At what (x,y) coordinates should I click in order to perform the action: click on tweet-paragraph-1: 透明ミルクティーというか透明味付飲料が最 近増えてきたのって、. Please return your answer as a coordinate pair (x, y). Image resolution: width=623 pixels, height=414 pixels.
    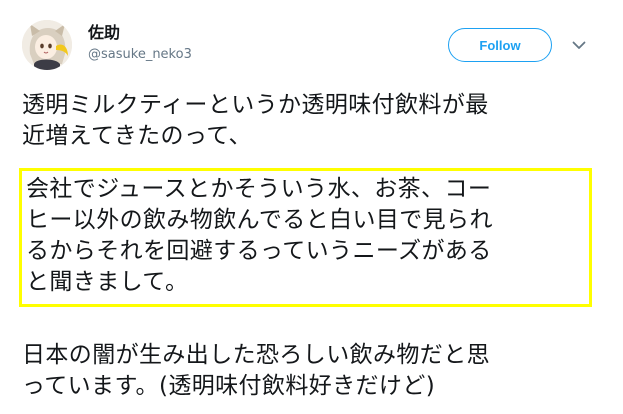
    Looking at the image, I should click on (255, 121).